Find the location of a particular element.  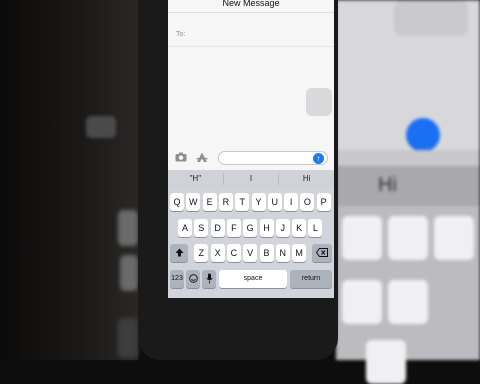

key: J is located at coordinates (282, 228).